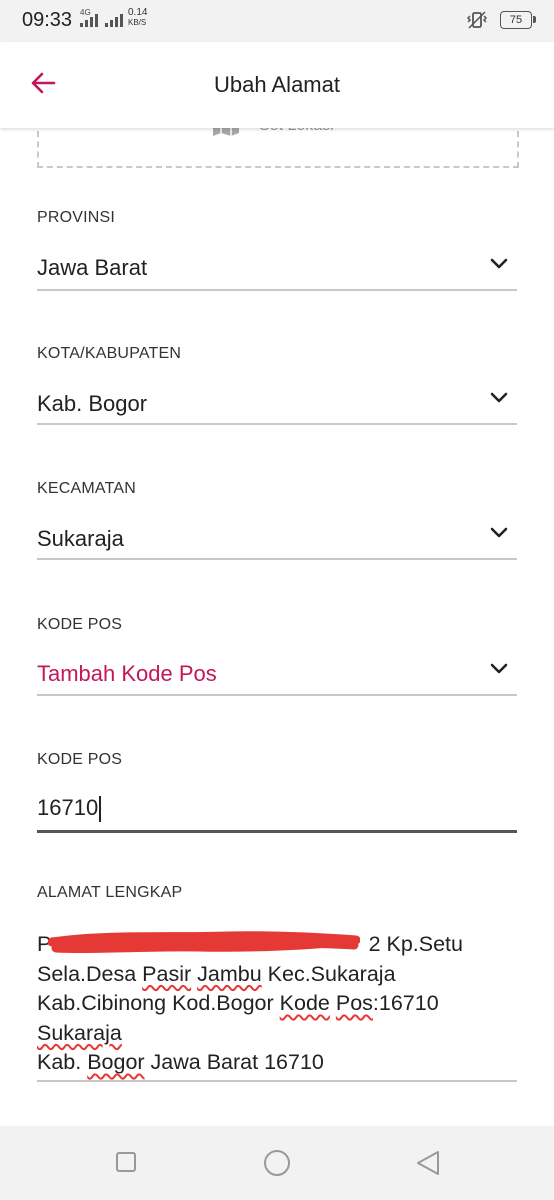  What do you see at coordinates (80, 759) in the screenshot?
I see `kode-pos-input-label: KODE POS` at bounding box center [80, 759].